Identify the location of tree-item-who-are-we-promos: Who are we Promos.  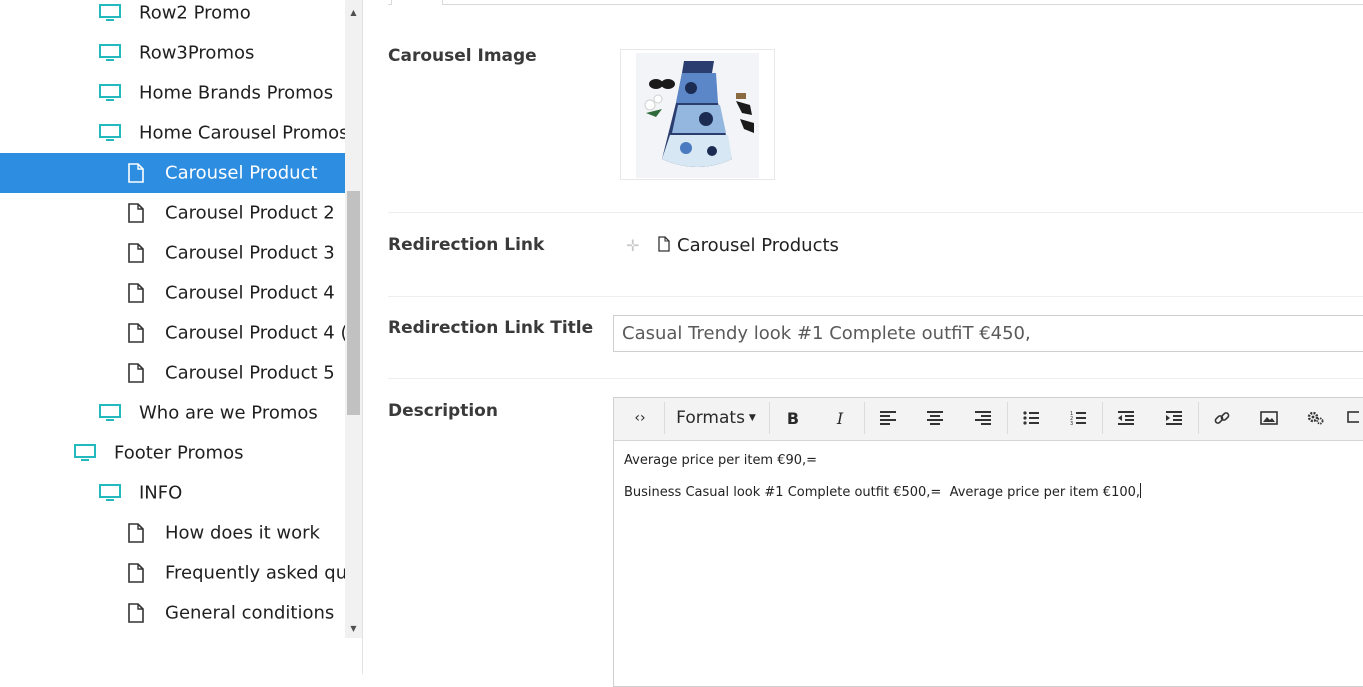
(172, 413).